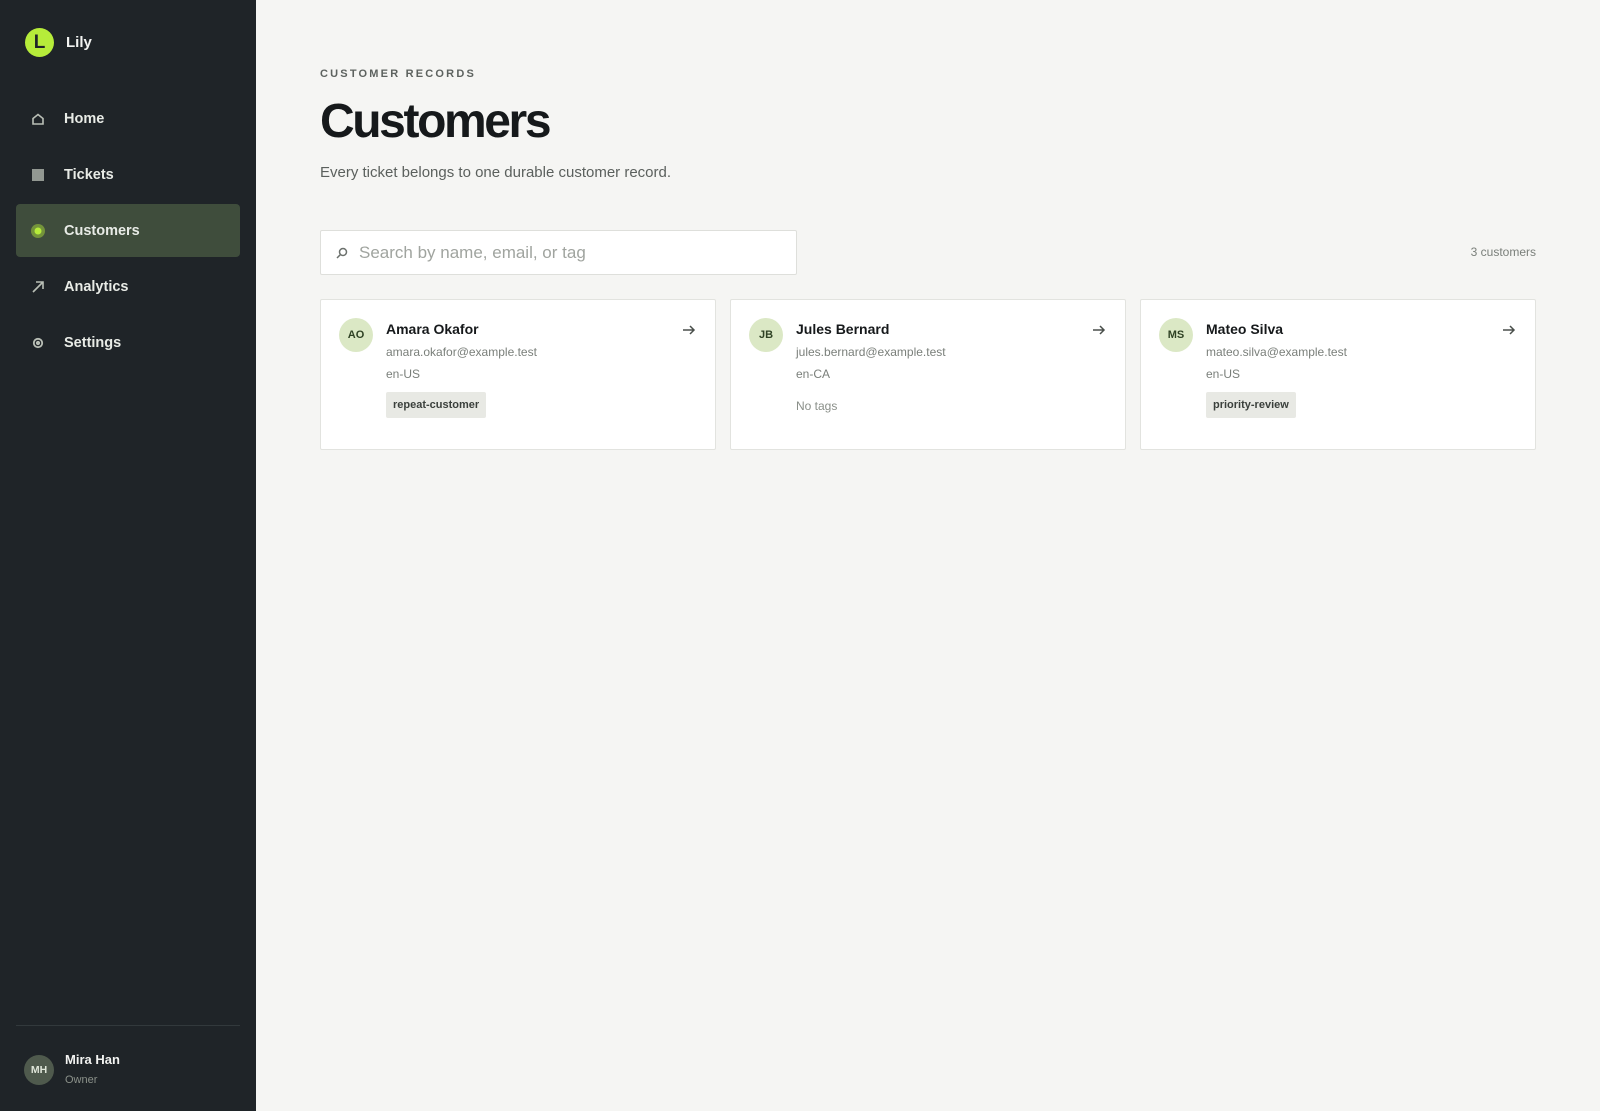 This screenshot has width=1600, height=1111. What do you see at coordinates (79, 42) in the screenshot?
I see `brand-name: Lily` at bounding box center [79, 42].